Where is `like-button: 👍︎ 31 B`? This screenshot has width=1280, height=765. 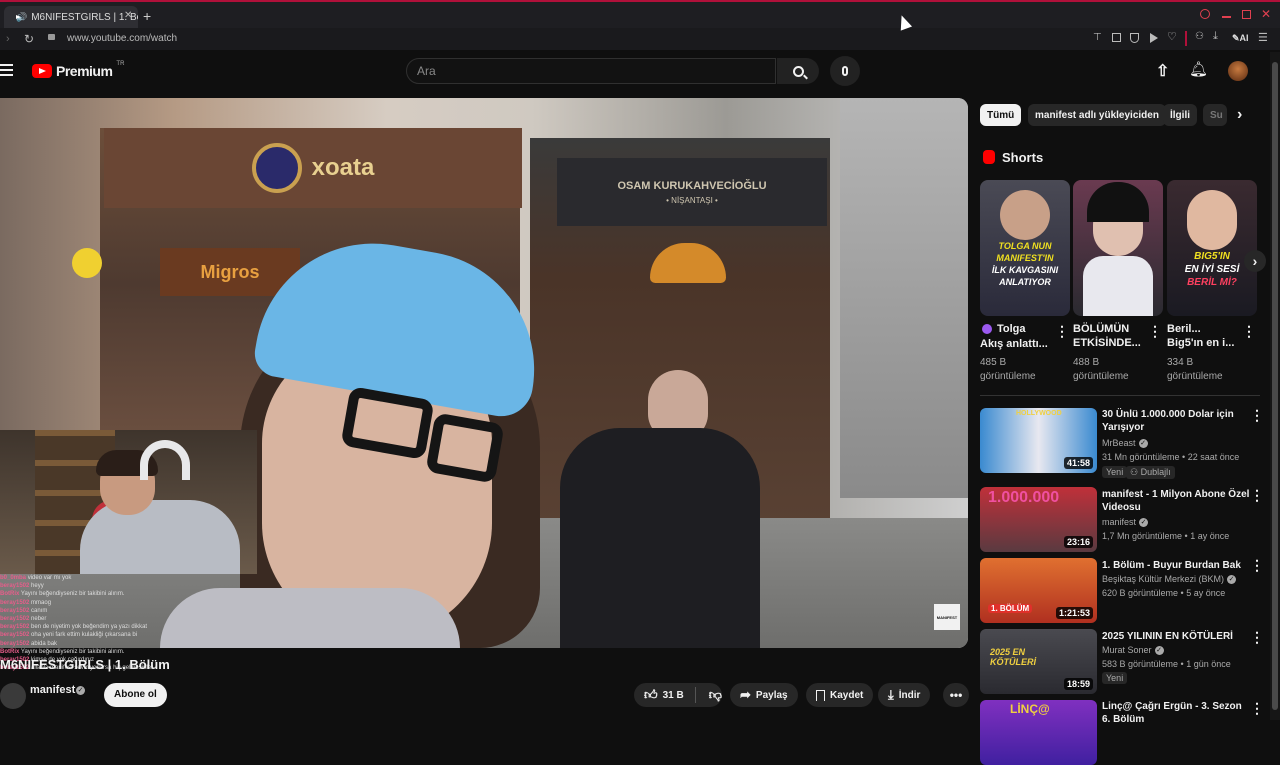 like-button: 👍︎ 31 B is located at coordinates (664, 695).